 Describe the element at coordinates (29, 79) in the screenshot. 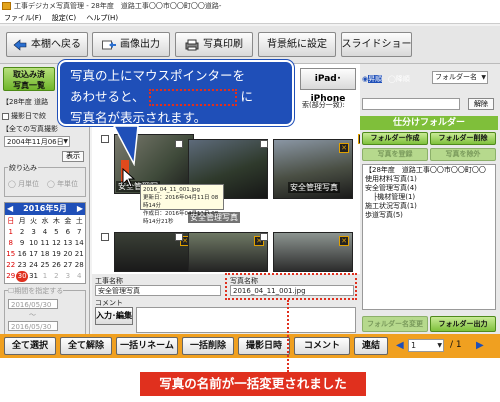

I see `imported-photos-list-button: 取込み済 写真一覧` at that location.